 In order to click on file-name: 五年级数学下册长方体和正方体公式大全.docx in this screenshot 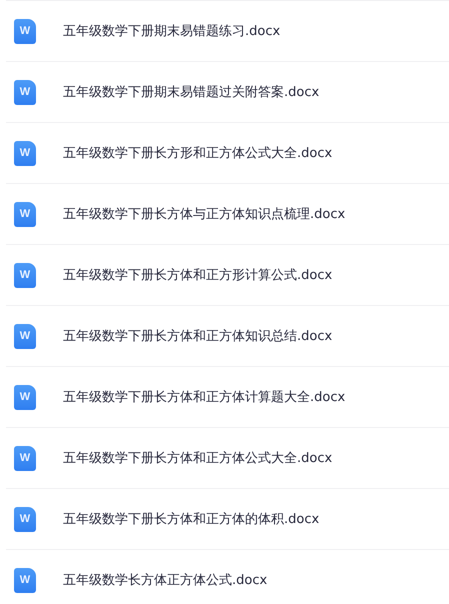, I will do `click(197, 458)`.